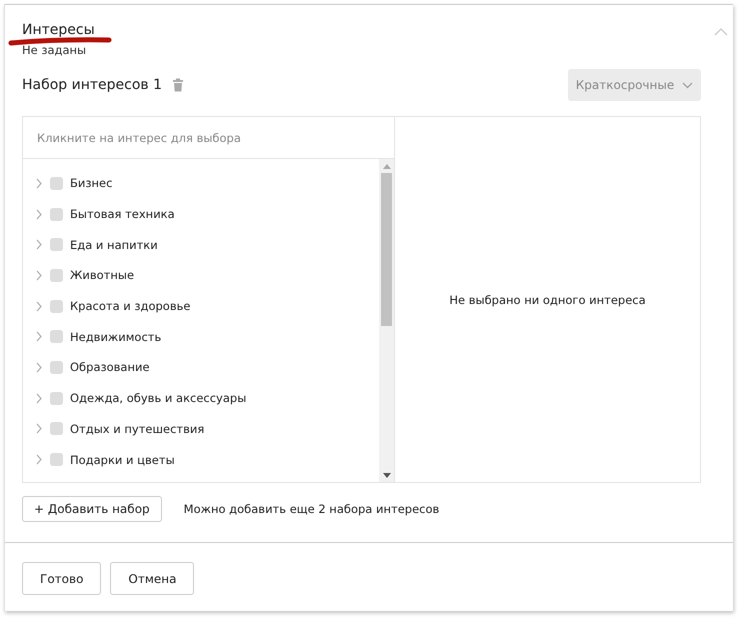  What do you see at coordinates (547, 299) in the screenshot?
I see `empty-message: Не выбрано ни одного интереса` at bounding box center [547, 299].